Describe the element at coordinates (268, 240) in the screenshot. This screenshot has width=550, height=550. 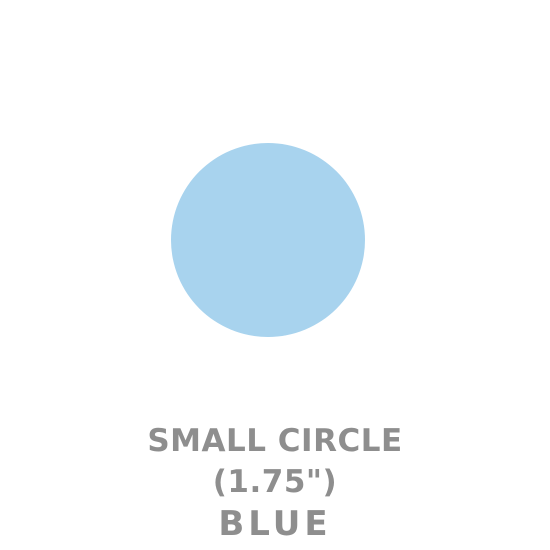
I see `blue-circle-swatch` at that location.